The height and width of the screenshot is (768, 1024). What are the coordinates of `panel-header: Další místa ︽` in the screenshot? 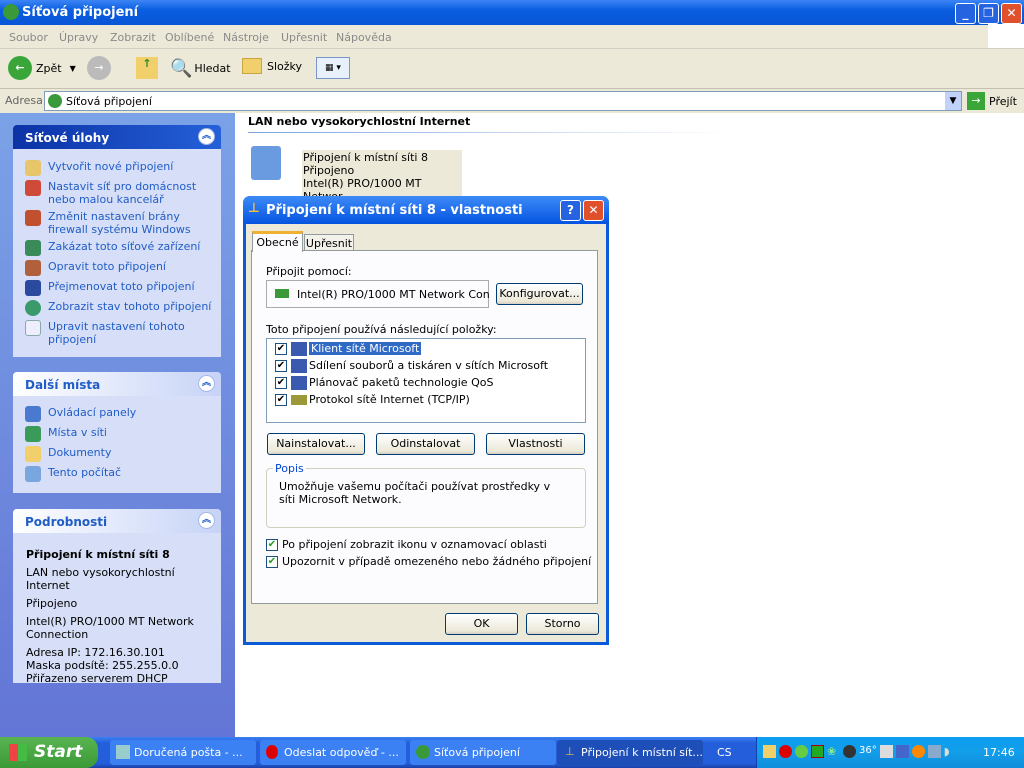 It's located at (117, 384).